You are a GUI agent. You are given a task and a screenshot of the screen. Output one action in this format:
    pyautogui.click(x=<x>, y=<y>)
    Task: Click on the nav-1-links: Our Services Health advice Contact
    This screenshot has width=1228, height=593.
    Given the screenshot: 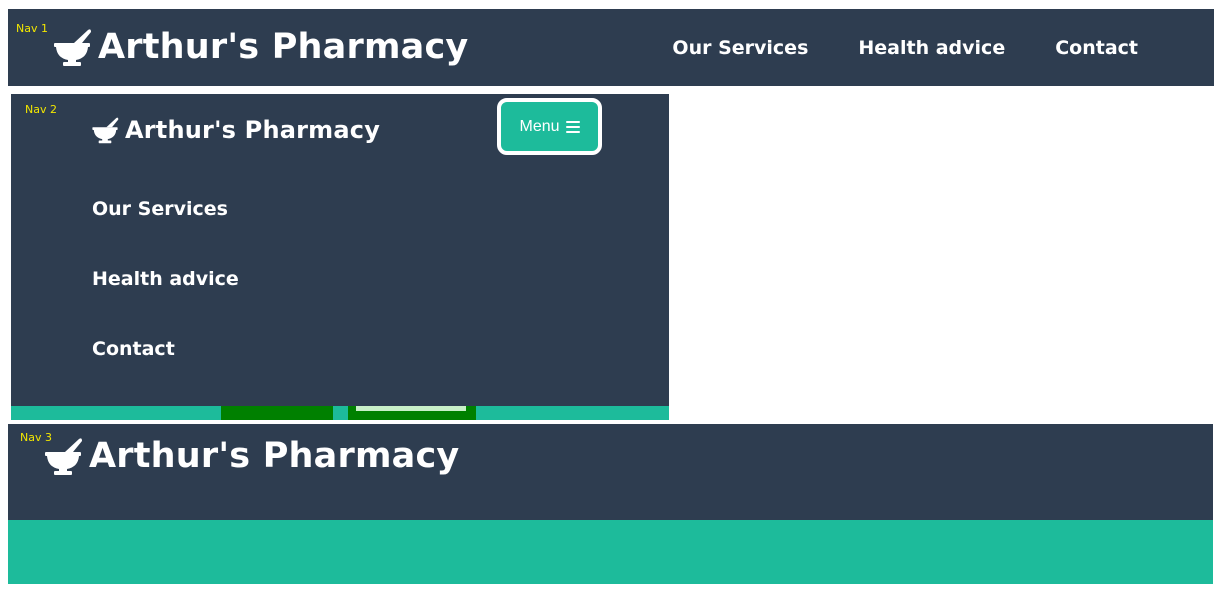 What is the action you would take?
    pyautogui.click(x=905, y=48)
    